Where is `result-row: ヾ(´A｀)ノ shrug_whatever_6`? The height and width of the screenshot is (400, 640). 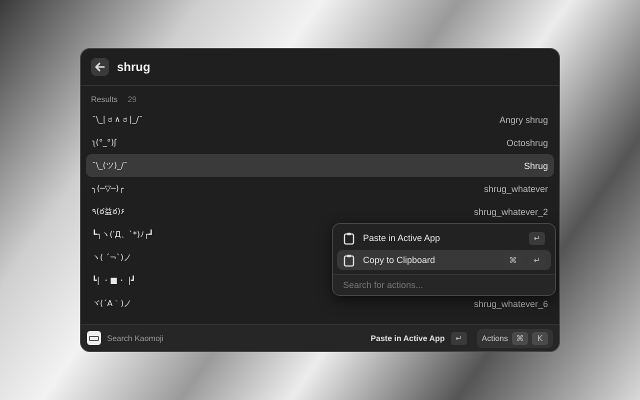 result-row: ヾ(´A｀)ノ shrug_whatever_6 is located at coordinates (320, 303).